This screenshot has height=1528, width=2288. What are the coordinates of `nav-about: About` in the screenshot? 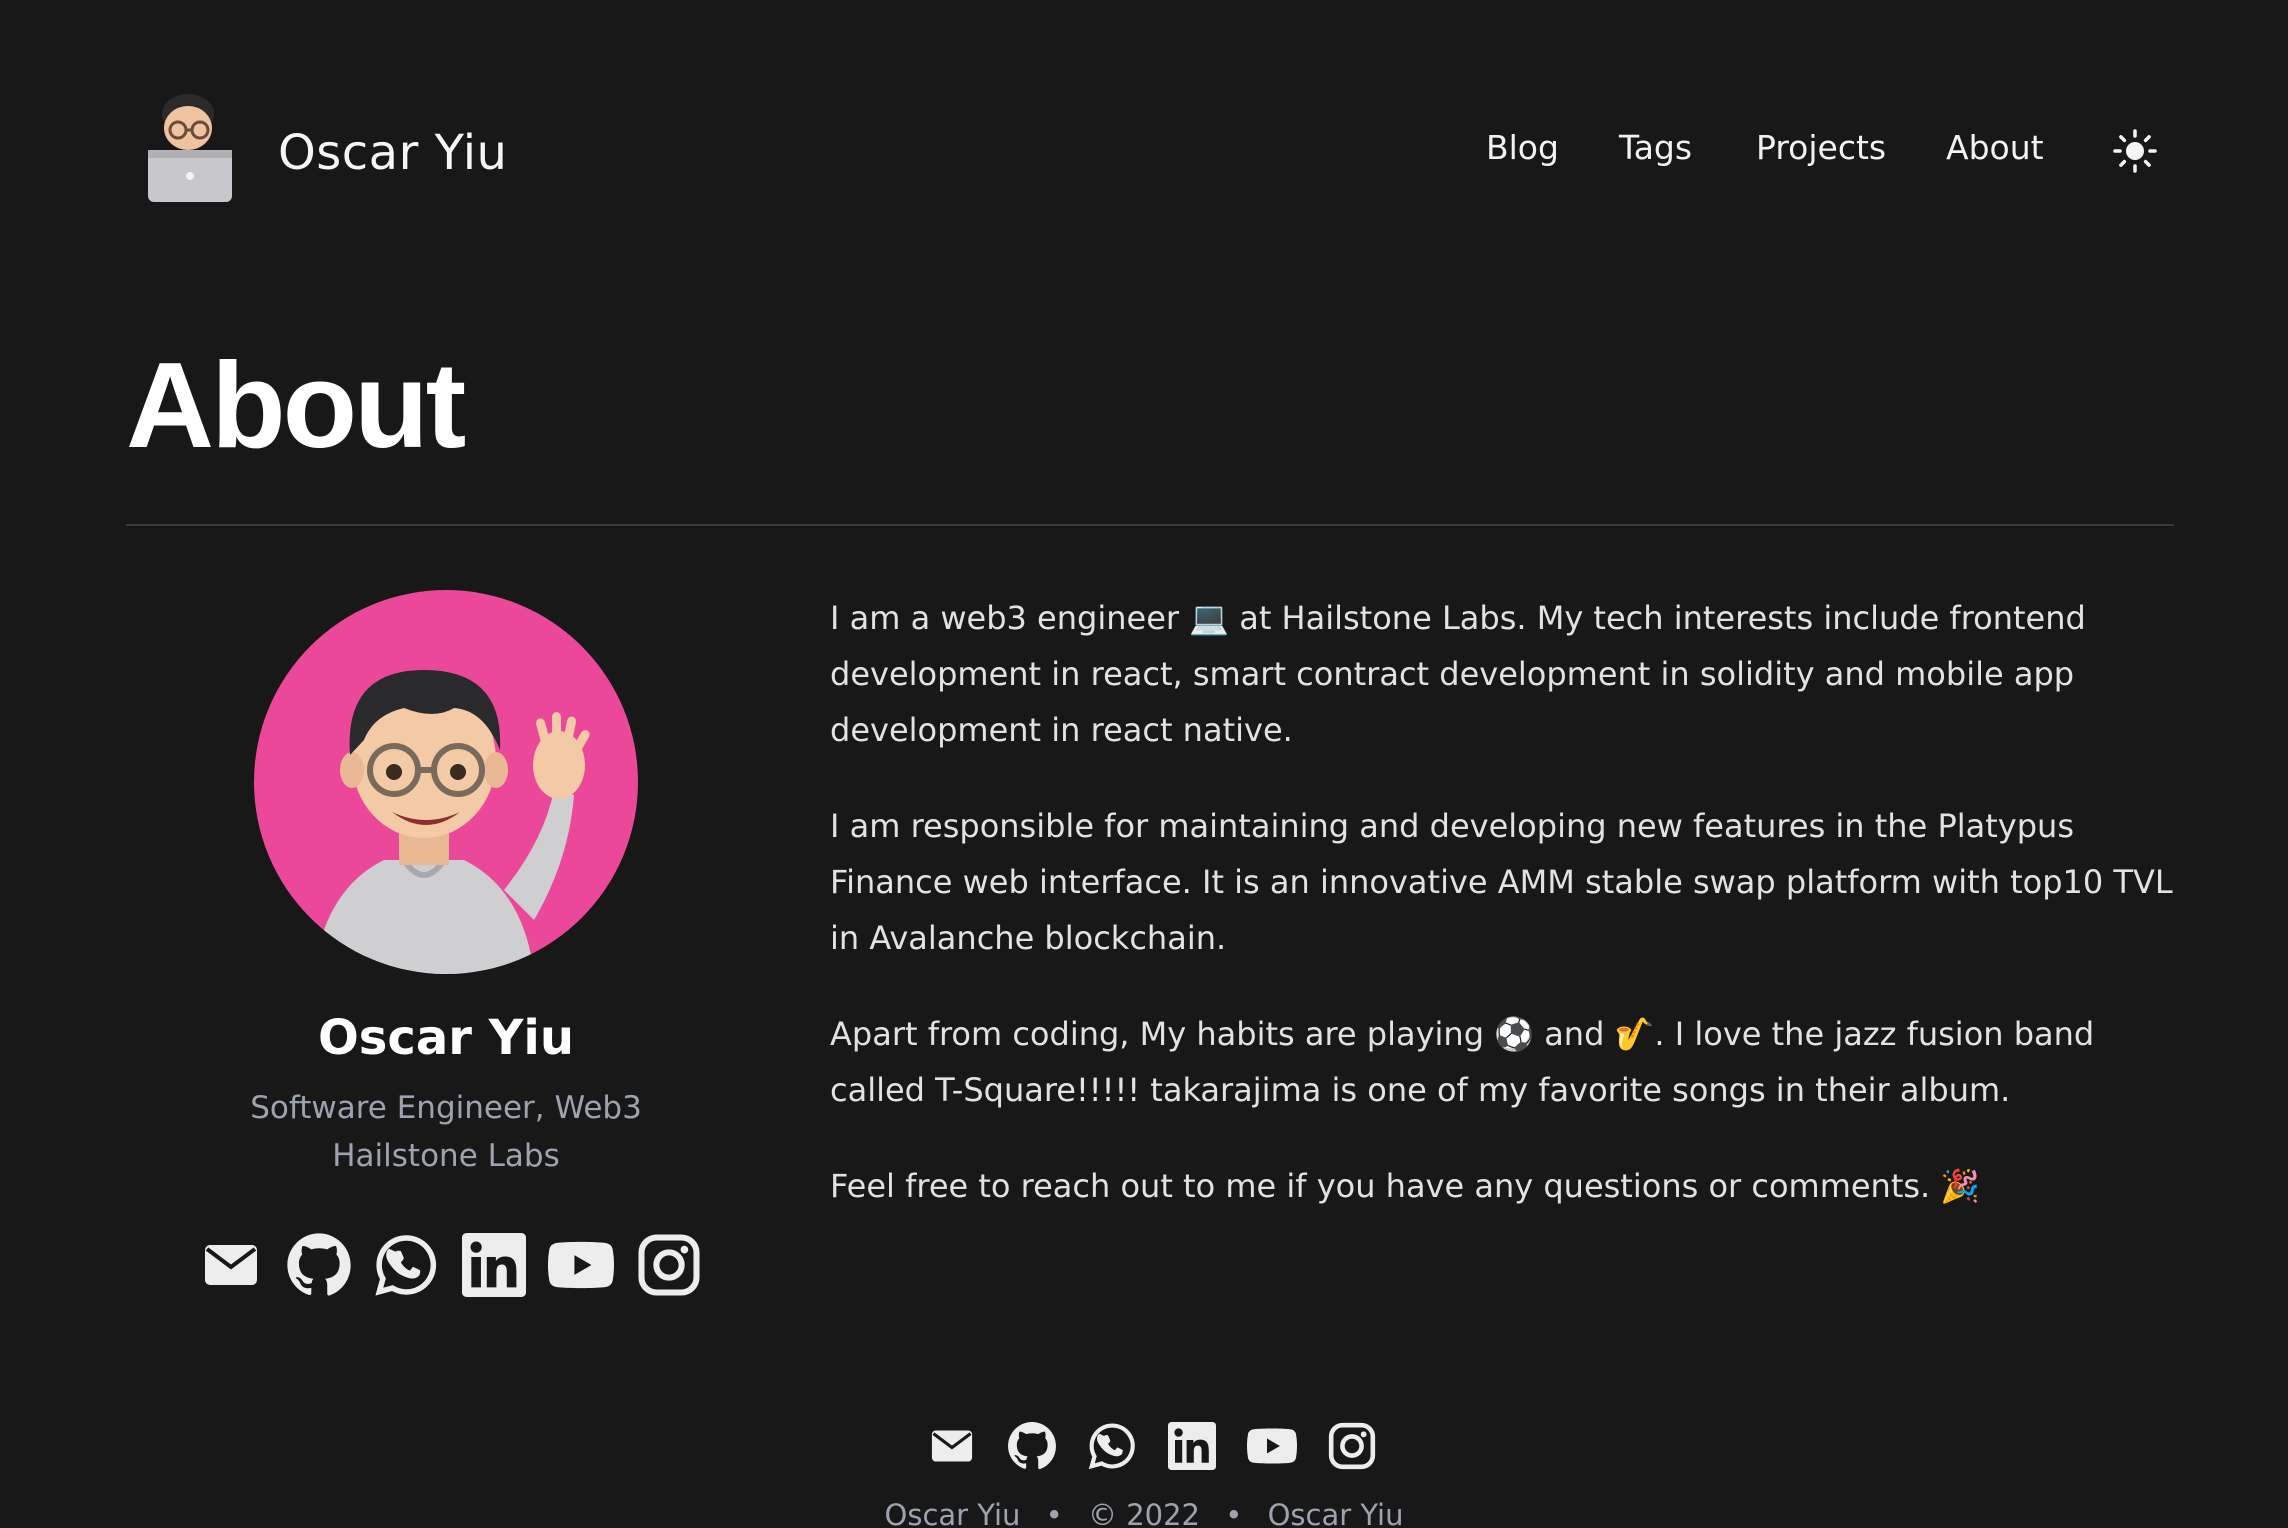 It's located at (1995, 147).